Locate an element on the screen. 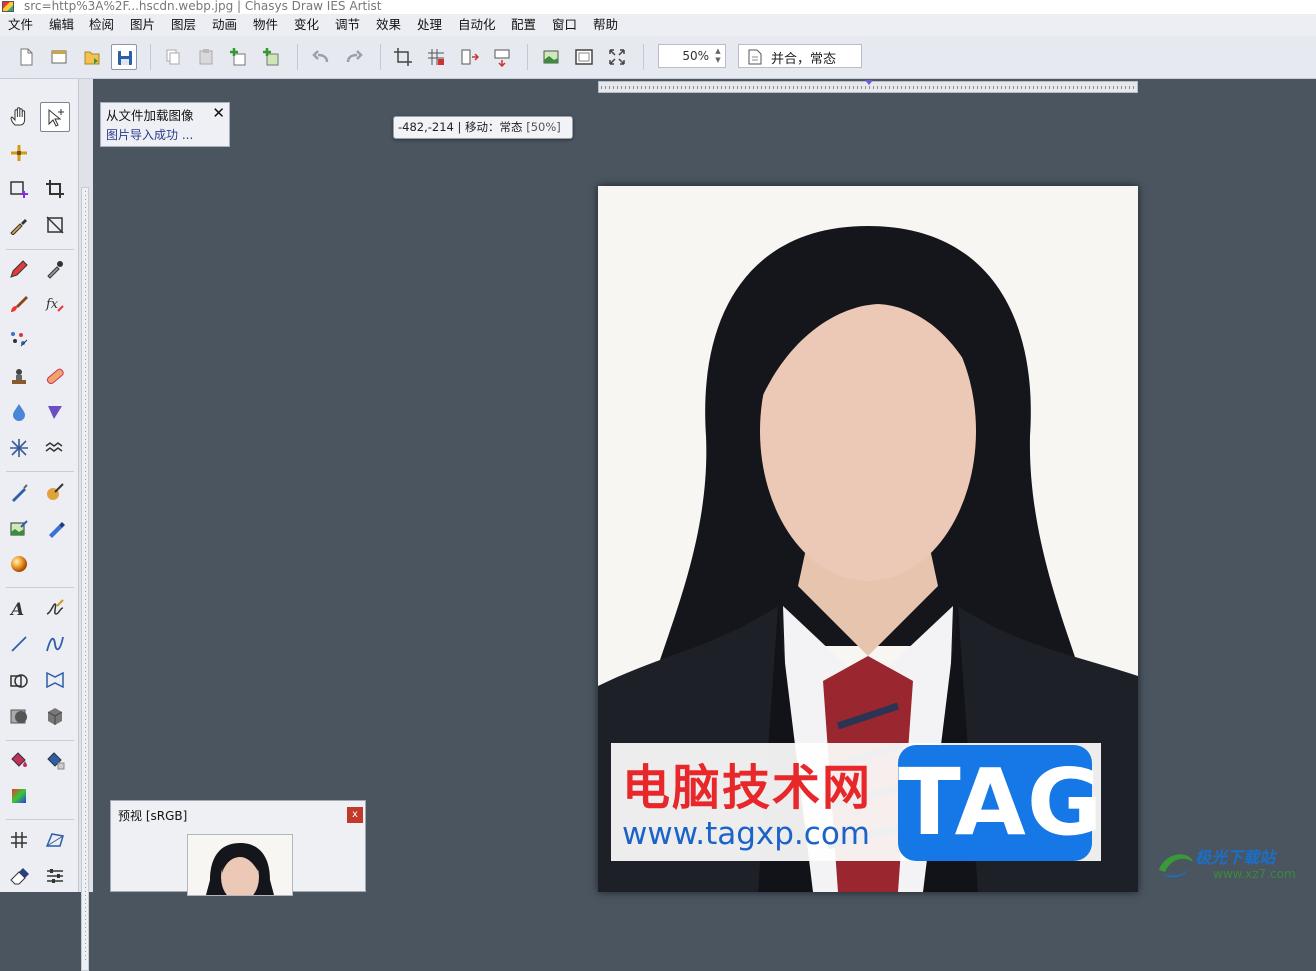  open-button is located at coordinates (59, 57).